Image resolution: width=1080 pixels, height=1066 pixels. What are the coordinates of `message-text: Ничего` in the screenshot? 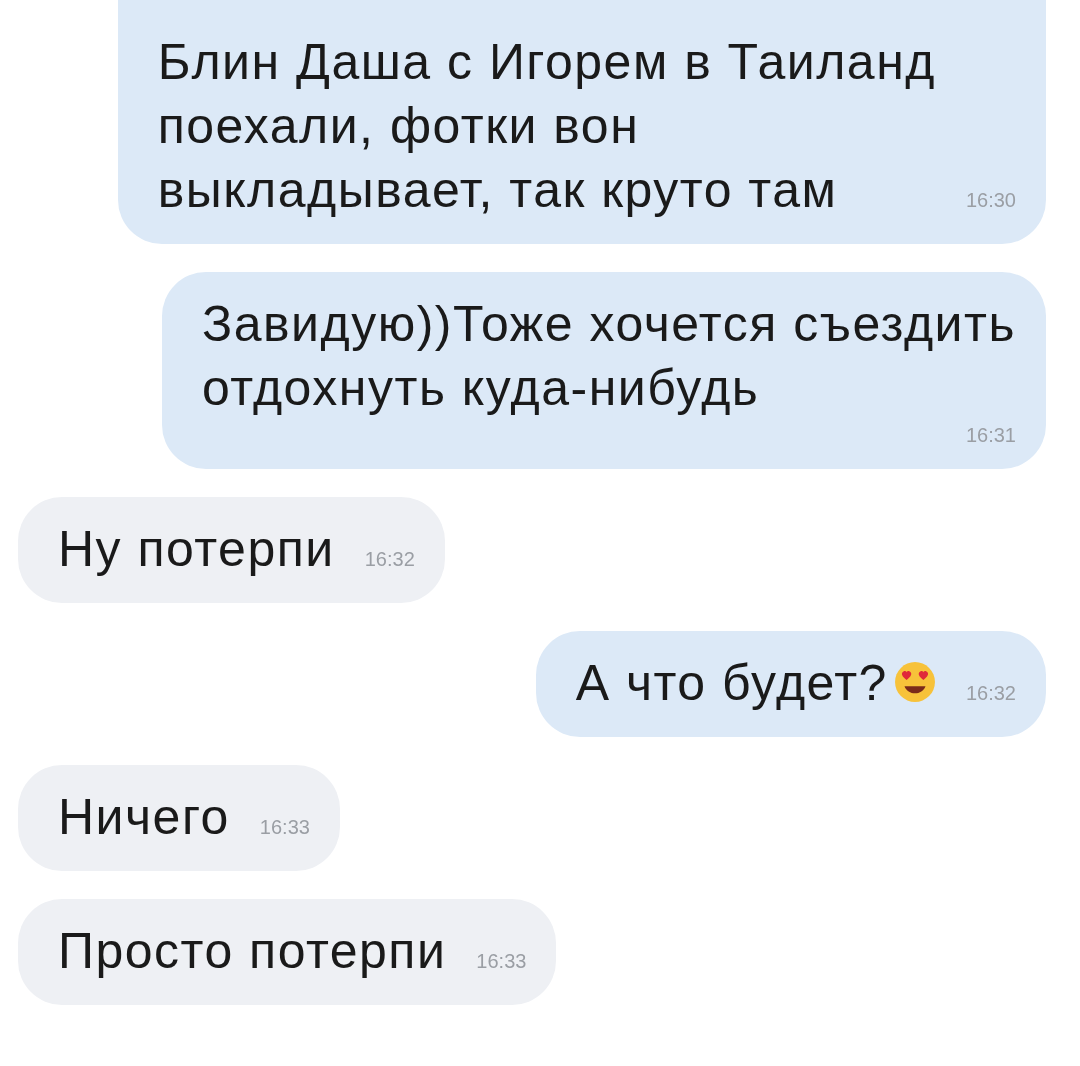 It's located at (144, 817).